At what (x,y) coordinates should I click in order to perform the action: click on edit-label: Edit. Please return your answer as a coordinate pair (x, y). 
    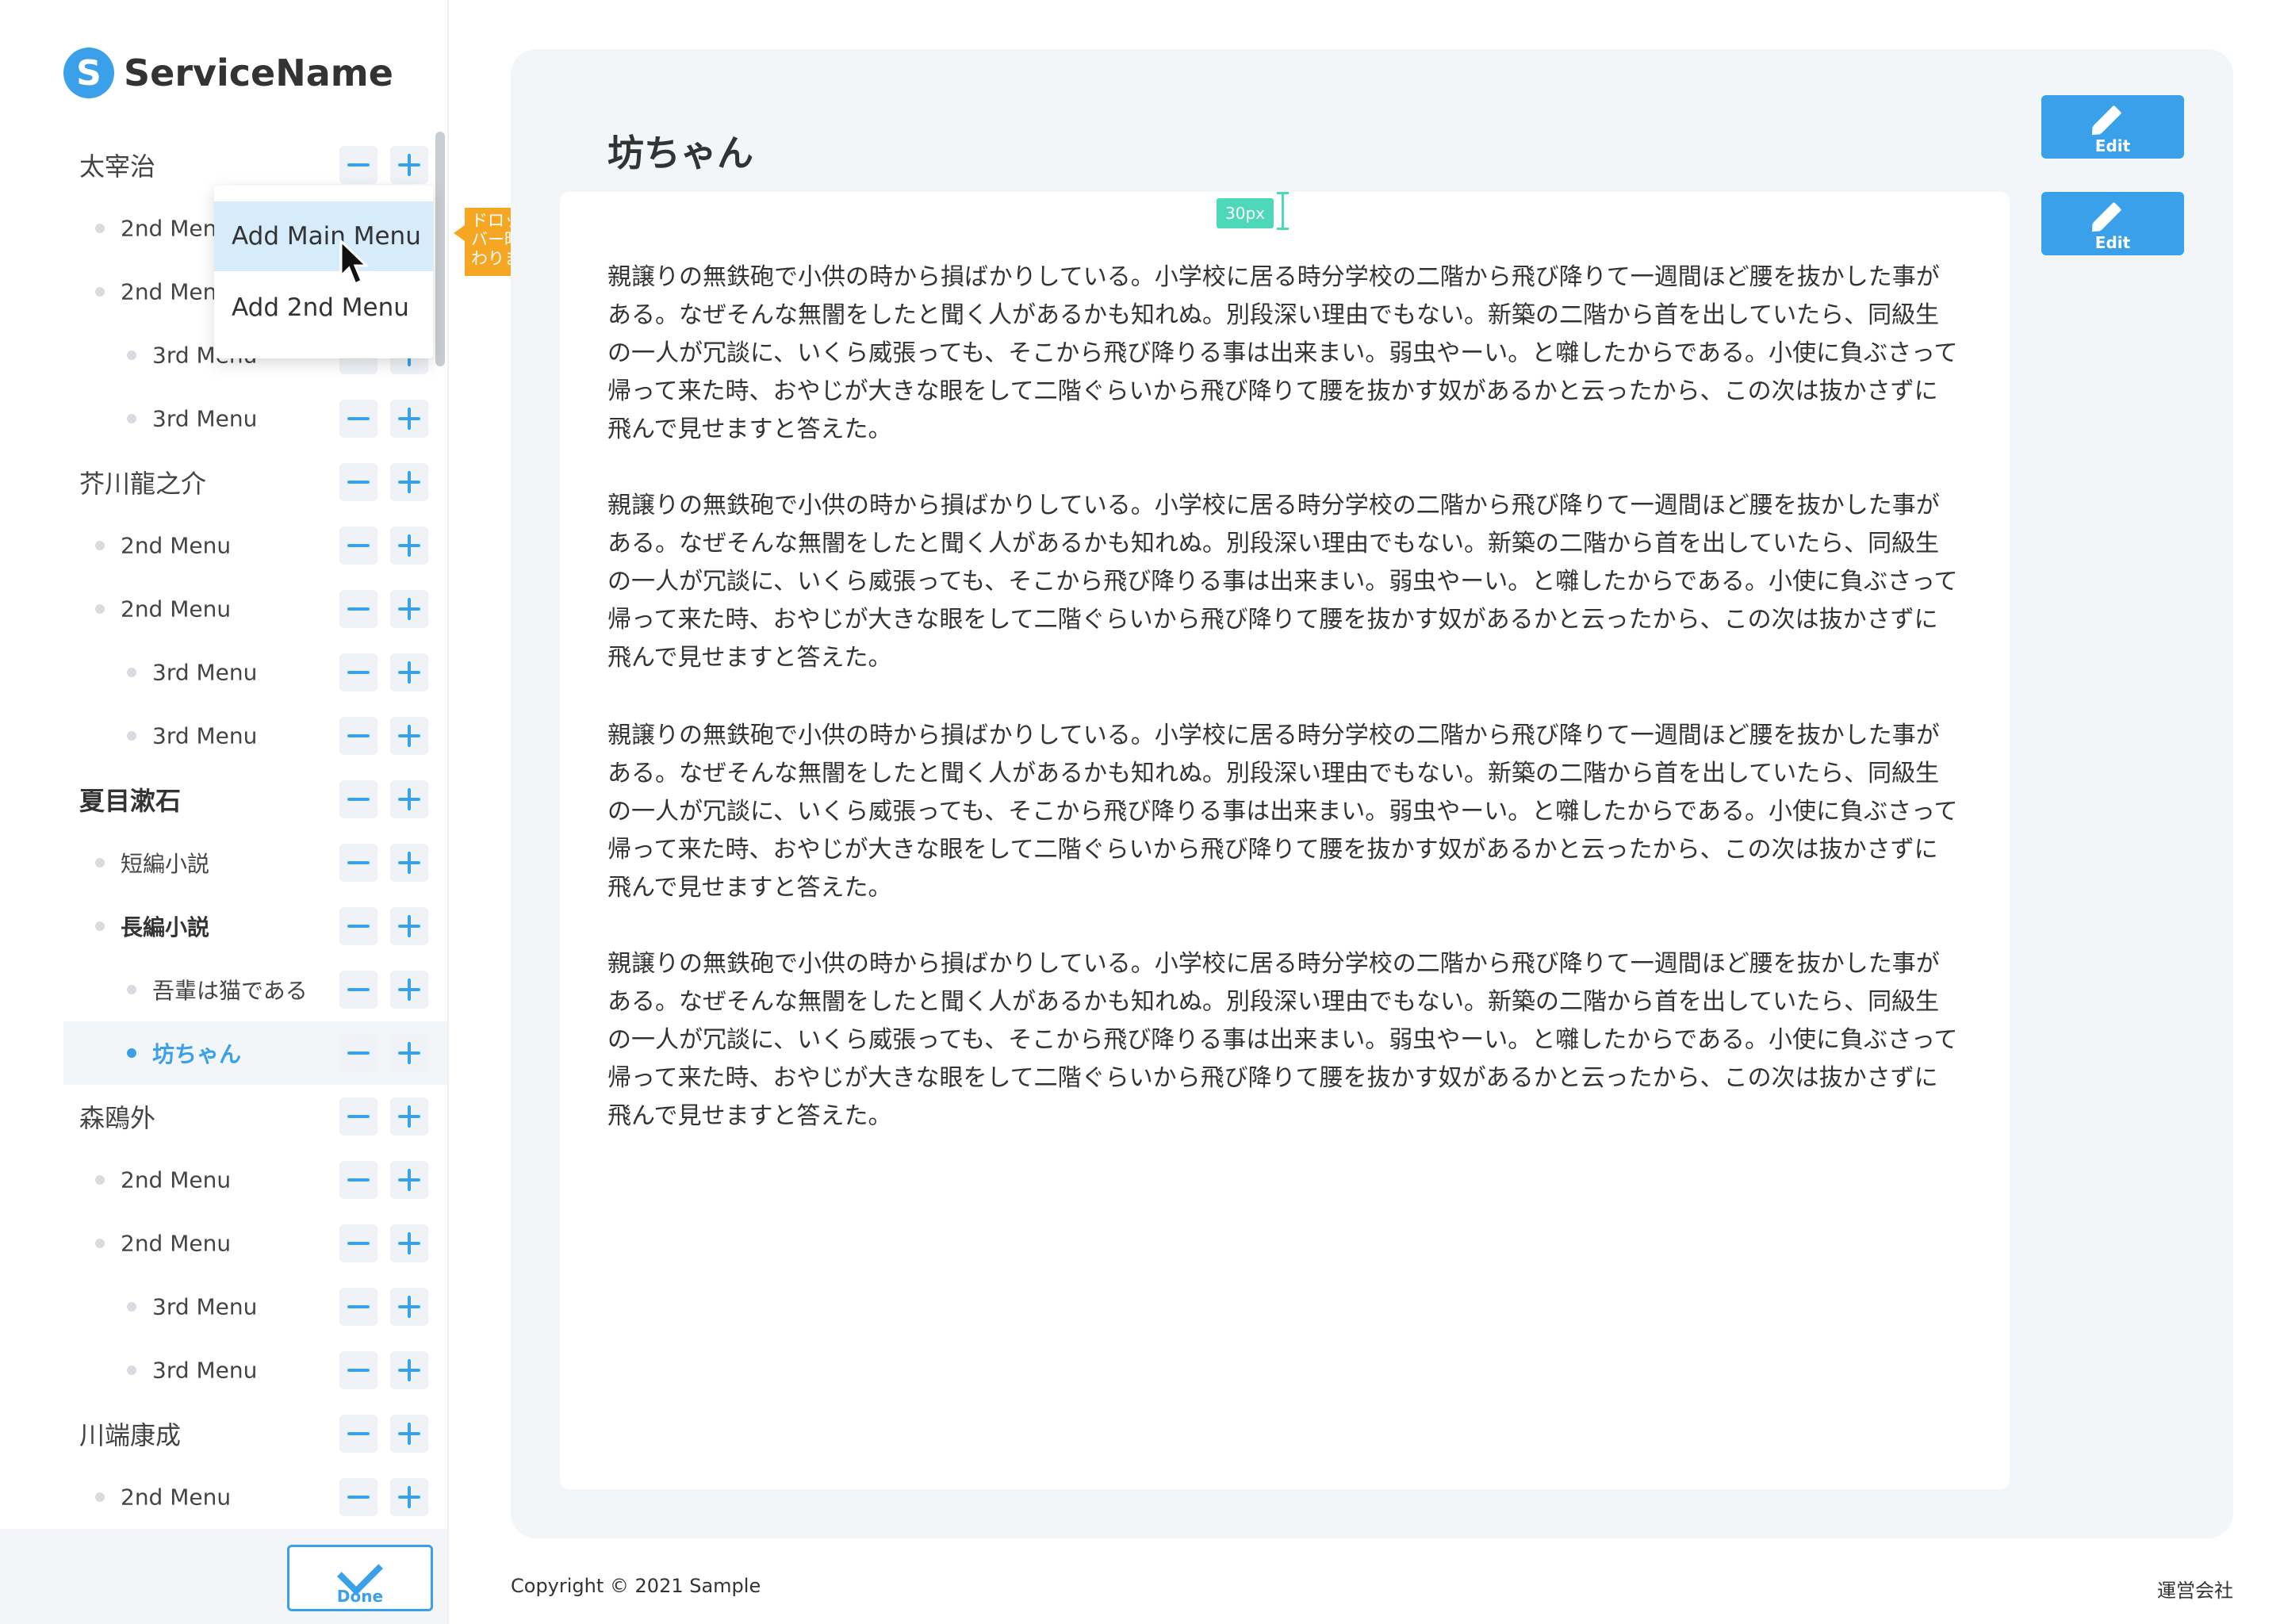
    Looking at the image, I should click on (2112, 145).